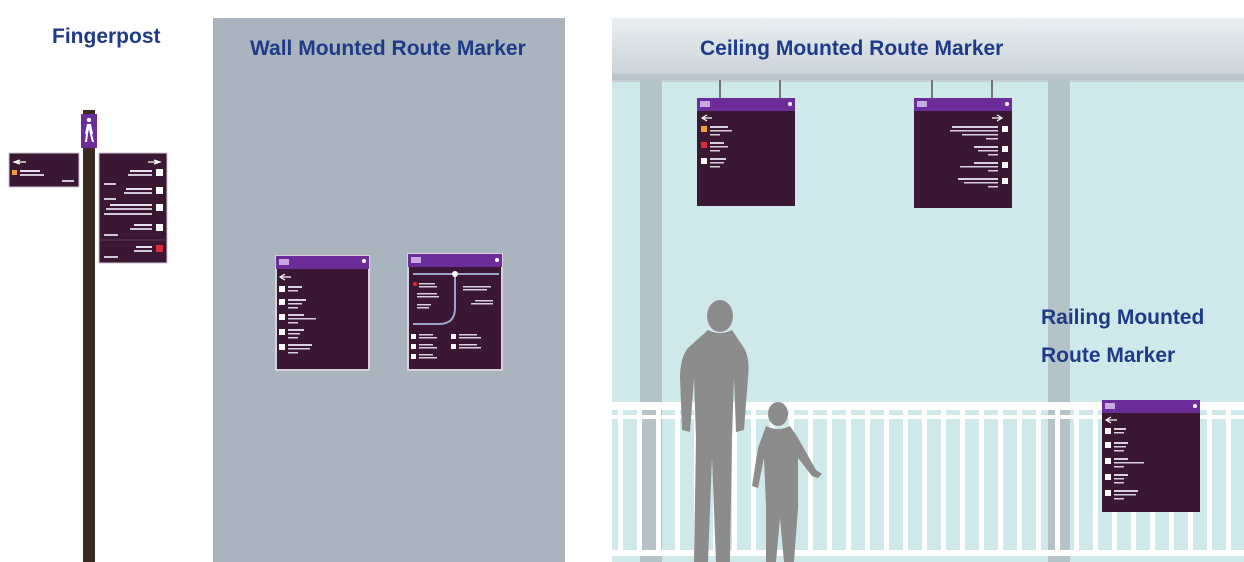 The width and height of the screenshot is (1244, 562). Describe the element at coordinates (455, 312) in the screenshot. I see `wall-sign-map` at that location.